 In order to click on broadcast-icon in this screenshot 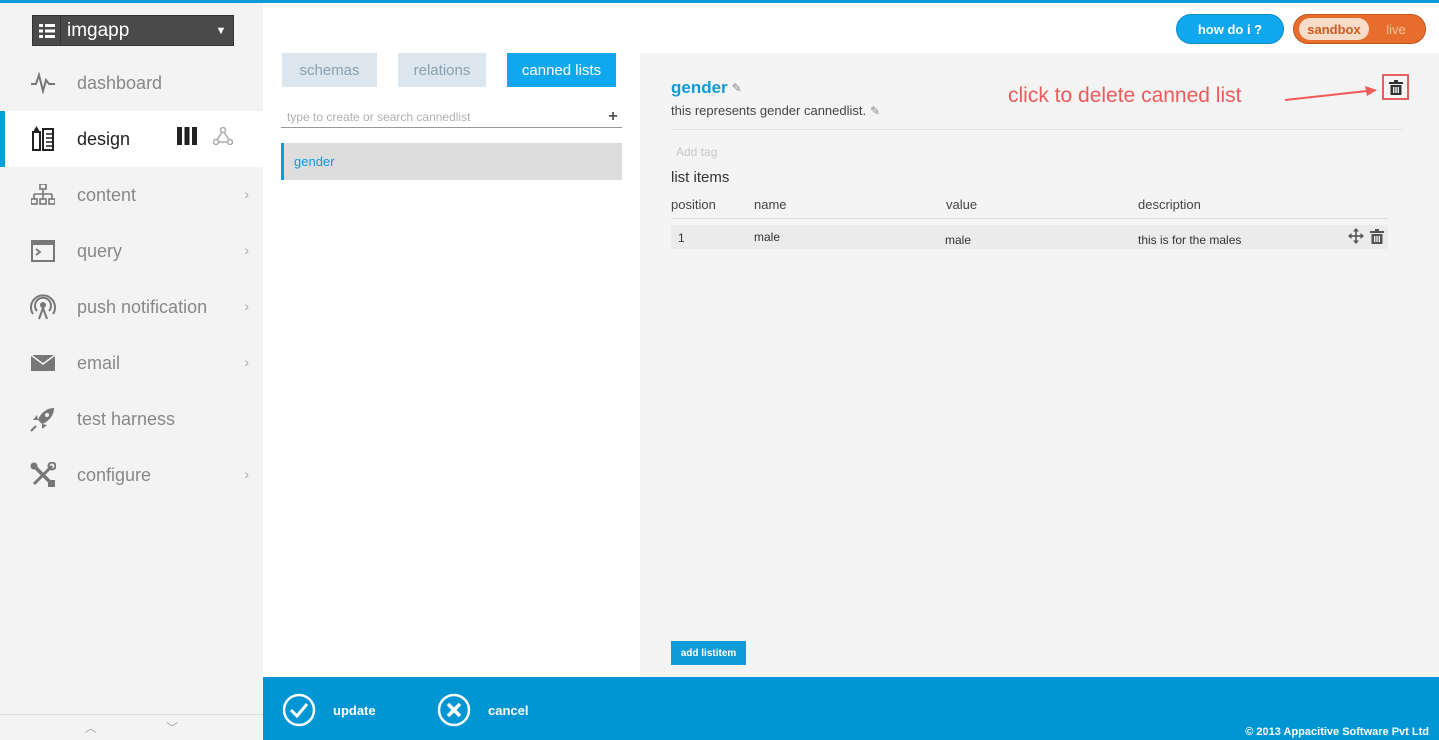, I will do `click(43, 307)`.